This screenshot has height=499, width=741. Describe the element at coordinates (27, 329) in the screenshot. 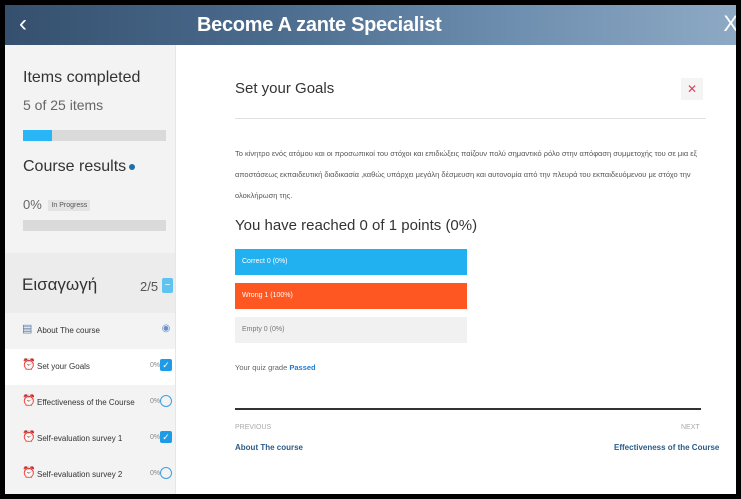

I see `document-icon: ▤` at that location.